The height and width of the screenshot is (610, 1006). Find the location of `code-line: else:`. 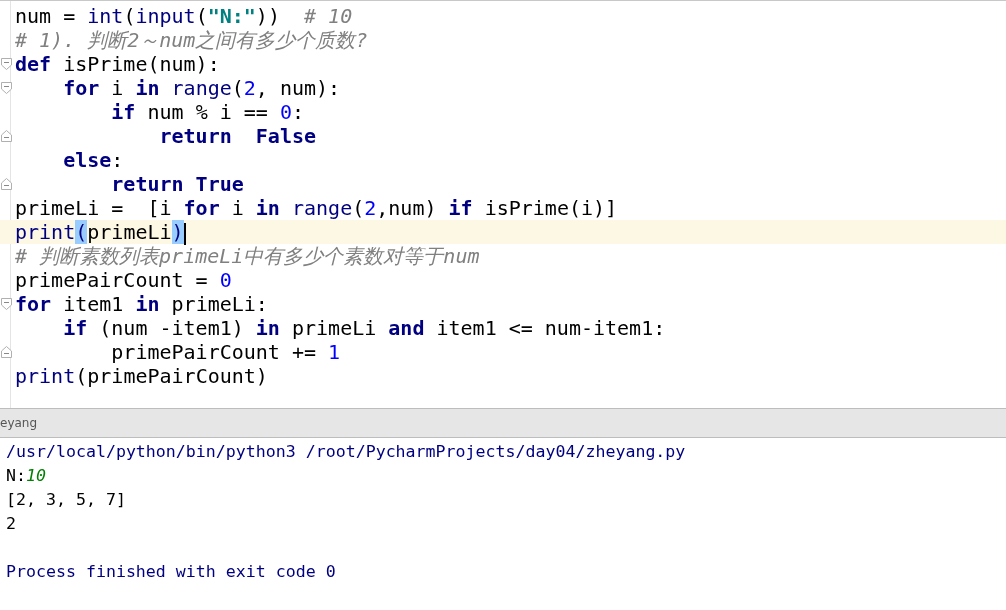

code-line: else: is located at coordinates (93, 160).